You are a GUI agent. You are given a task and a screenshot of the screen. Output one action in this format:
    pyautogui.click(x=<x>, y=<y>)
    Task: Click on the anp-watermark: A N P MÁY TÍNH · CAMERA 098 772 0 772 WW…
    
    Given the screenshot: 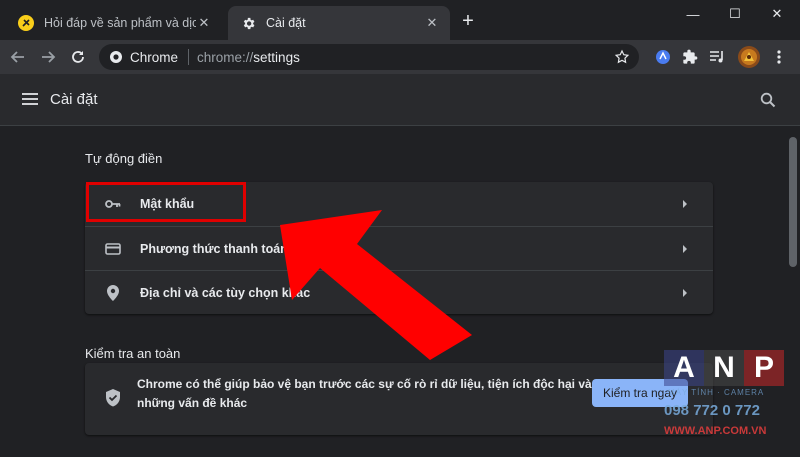 What is the action you would take?
    pyautogui.click(x=725, y=397)
    